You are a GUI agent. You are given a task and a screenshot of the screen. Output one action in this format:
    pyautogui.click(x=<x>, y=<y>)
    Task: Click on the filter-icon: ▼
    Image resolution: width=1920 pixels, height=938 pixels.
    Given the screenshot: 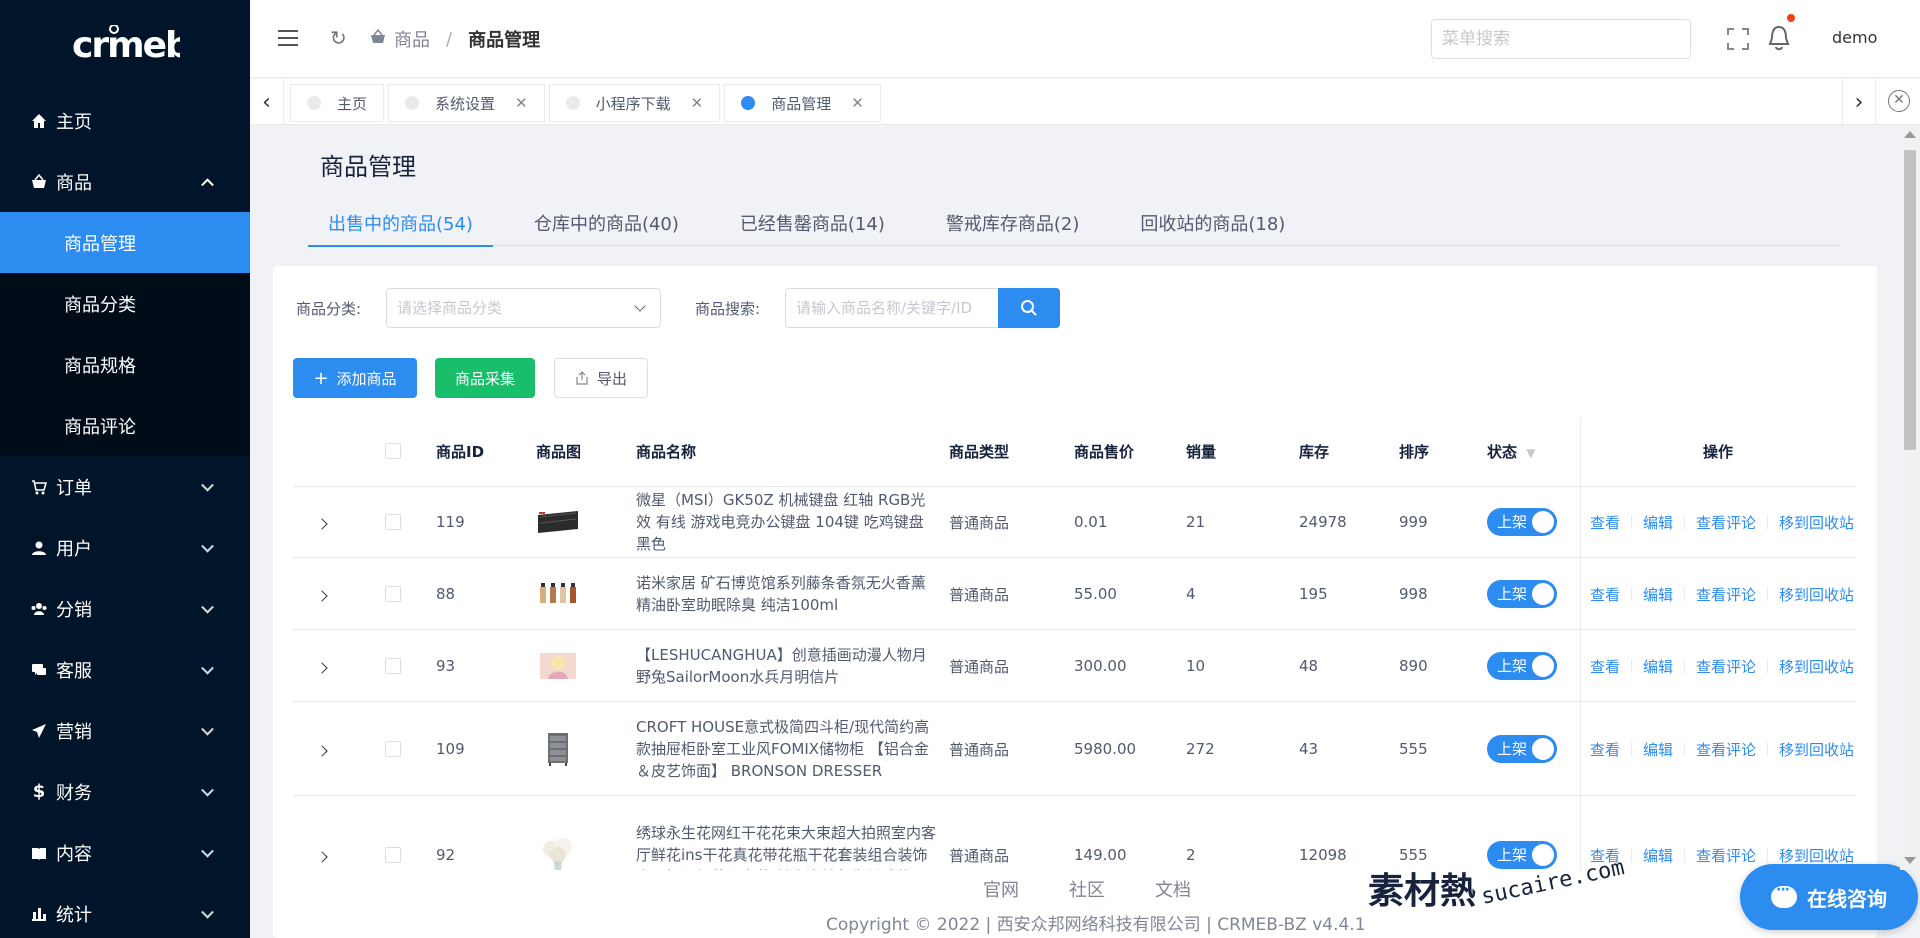 What is the action you would take?
    pyautogui.click(x=1530, y=453)
    